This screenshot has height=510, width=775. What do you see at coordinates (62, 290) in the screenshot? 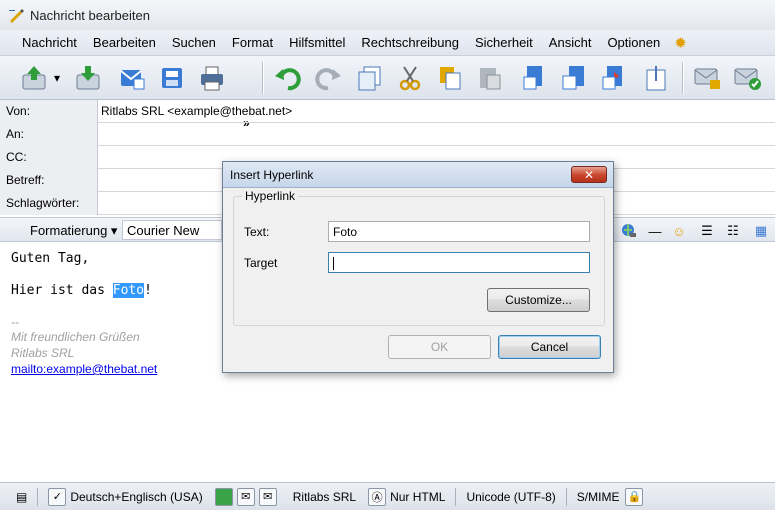
I see `body-text-before: Hier ist das` at bounding box center [62, 290].